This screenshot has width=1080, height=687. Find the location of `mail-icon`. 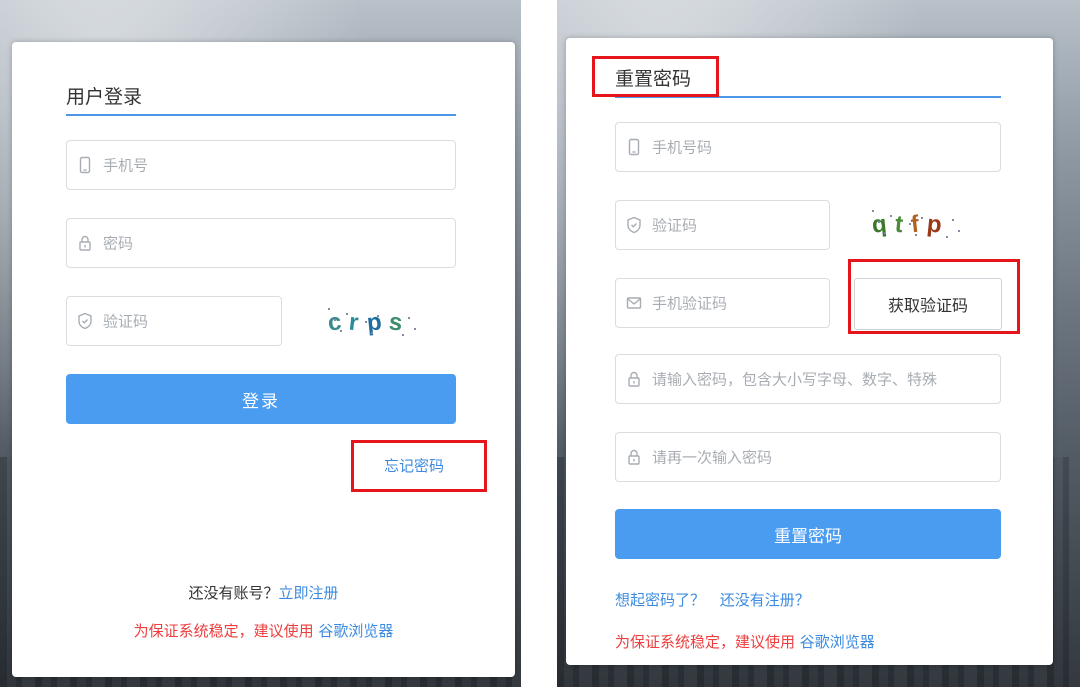

mail-icon is located at coordinates (634, 303).